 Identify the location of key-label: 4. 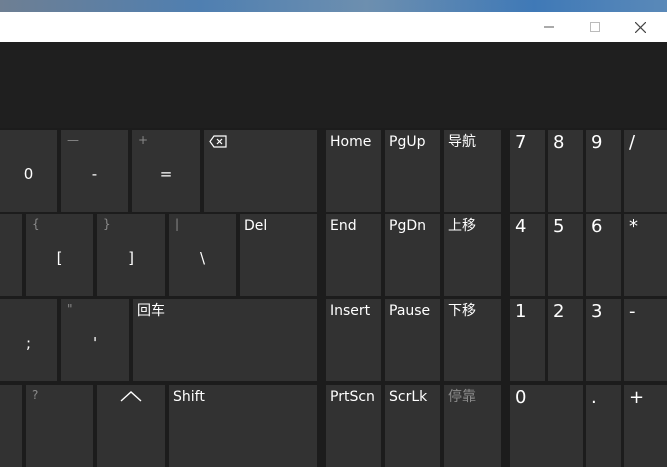
(521, 226).